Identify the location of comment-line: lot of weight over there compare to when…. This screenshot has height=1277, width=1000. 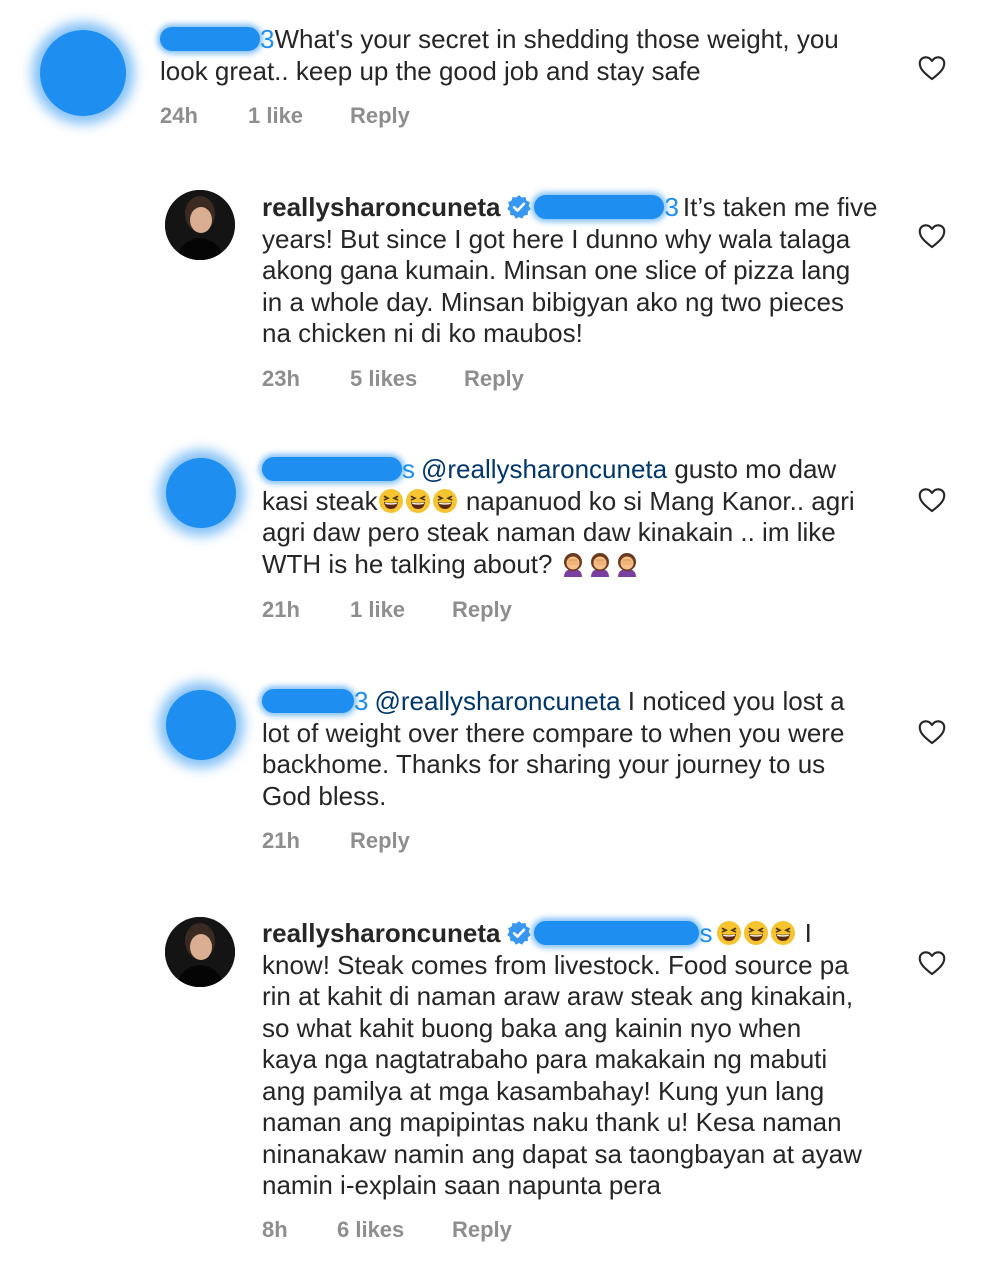
(553, 732).